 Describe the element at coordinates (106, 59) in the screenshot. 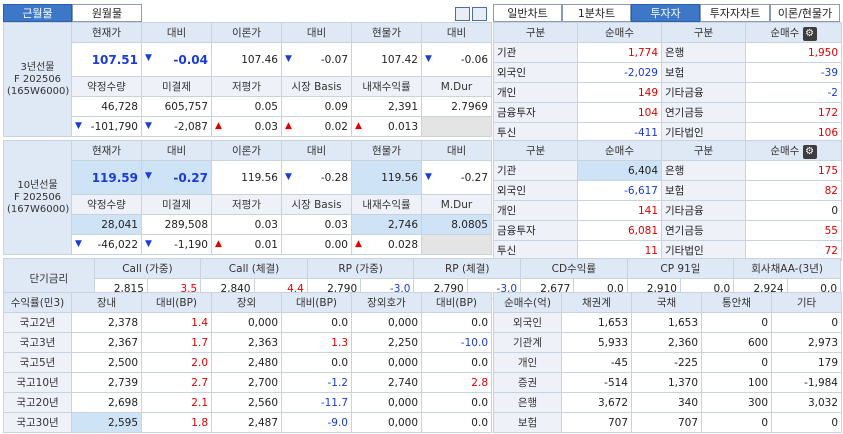

I see `current-price: 107.51` at that location.